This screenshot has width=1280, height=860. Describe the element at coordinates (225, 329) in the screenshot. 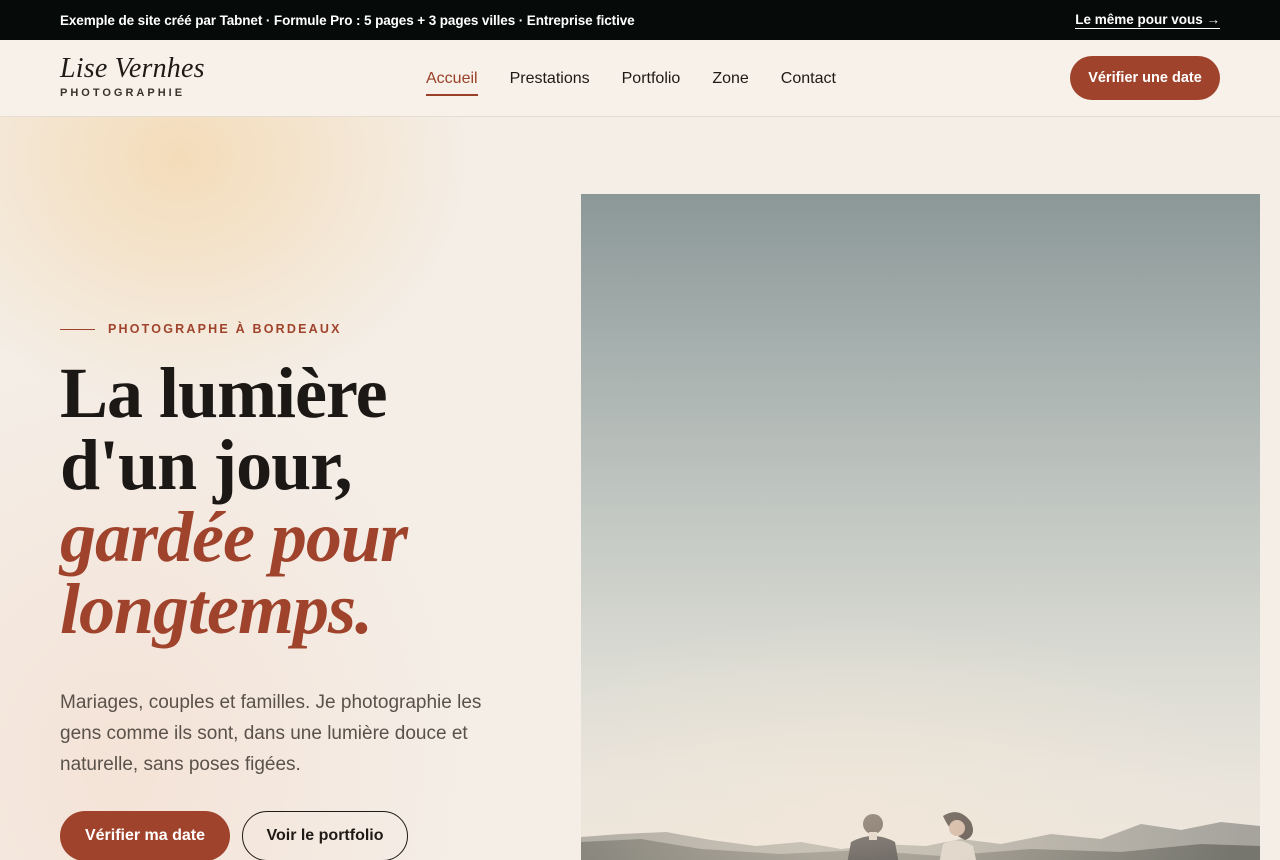

I see `eyebrow-text: PHOTOGRAPHE À BORDEAUX` at that location.